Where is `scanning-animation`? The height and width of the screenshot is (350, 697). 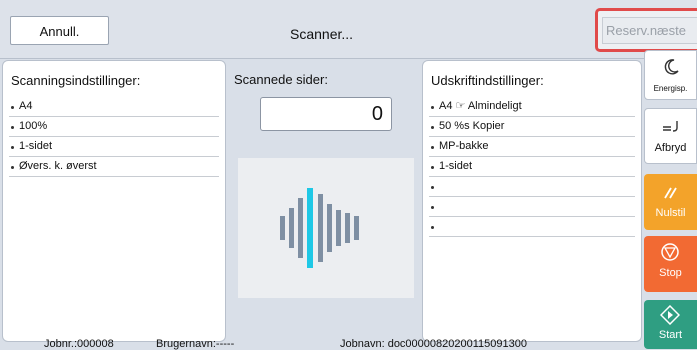
scanning-animation is located at coordinates (326, 228).